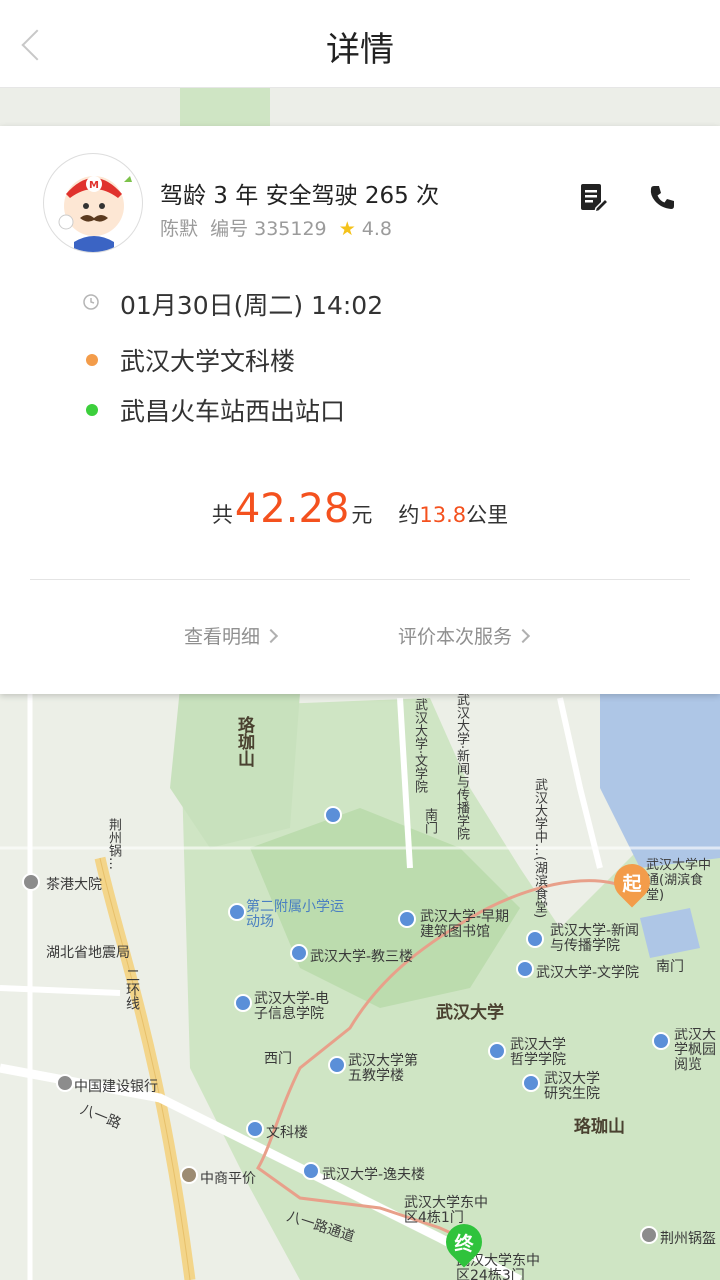 The image size is (720, 1280). What do you see at coordinates (376, 229) in the screenshot?
I see `driver-rating: 4.8` at bounding box center [376, 229].